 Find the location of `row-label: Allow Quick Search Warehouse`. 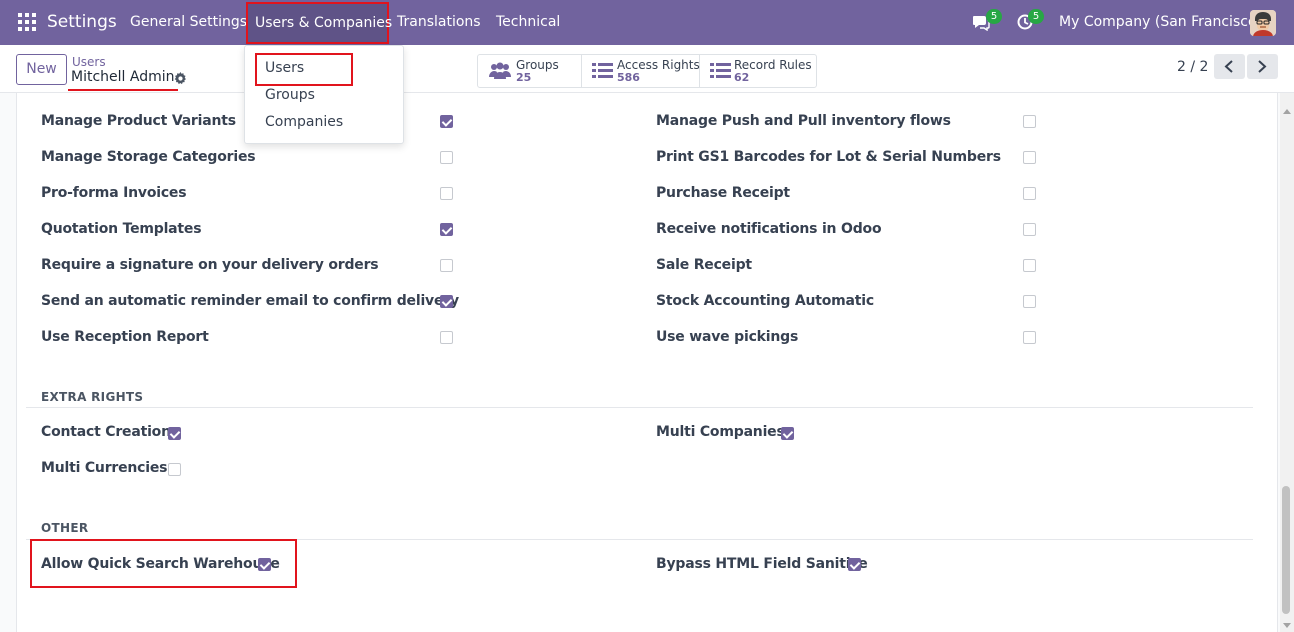

row-label: Allow Quick Search Warehouse is located at coordinates (160, 564).